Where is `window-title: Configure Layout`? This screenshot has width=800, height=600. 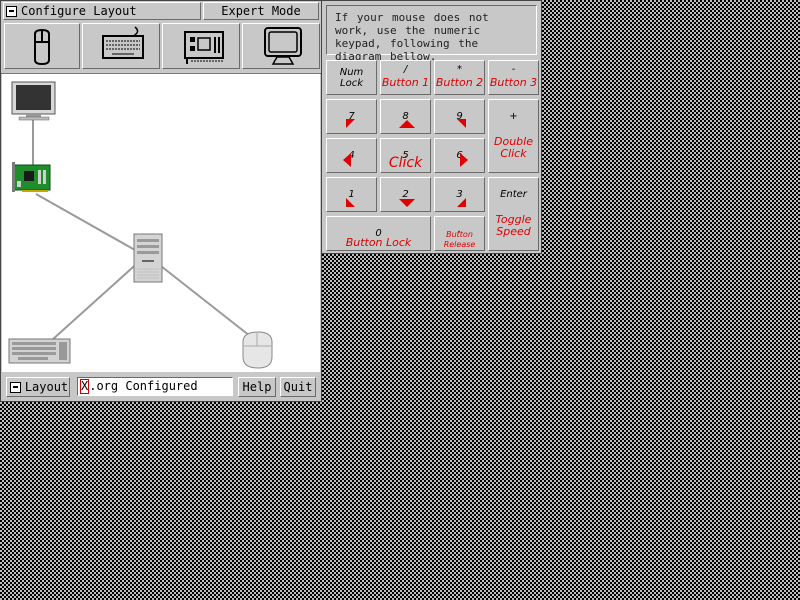
window-title: Configure Layout is located at coordinates (79, 11).